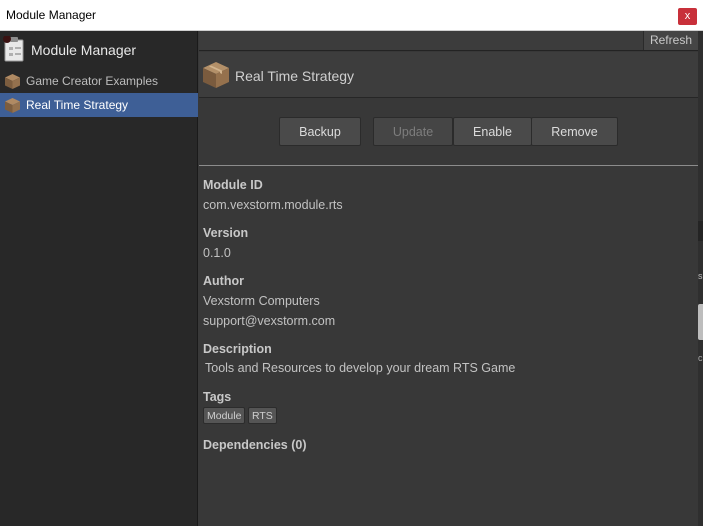  What do you see at coordinates (226, 233) in the screenshot?
I see `version-label: Version` at bounding box center [226, 233].